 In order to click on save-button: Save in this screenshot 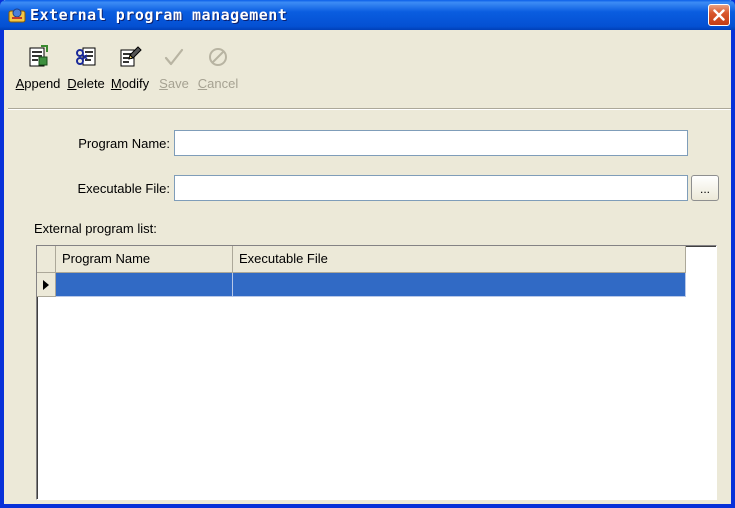, I will do `click(174, 69)`.